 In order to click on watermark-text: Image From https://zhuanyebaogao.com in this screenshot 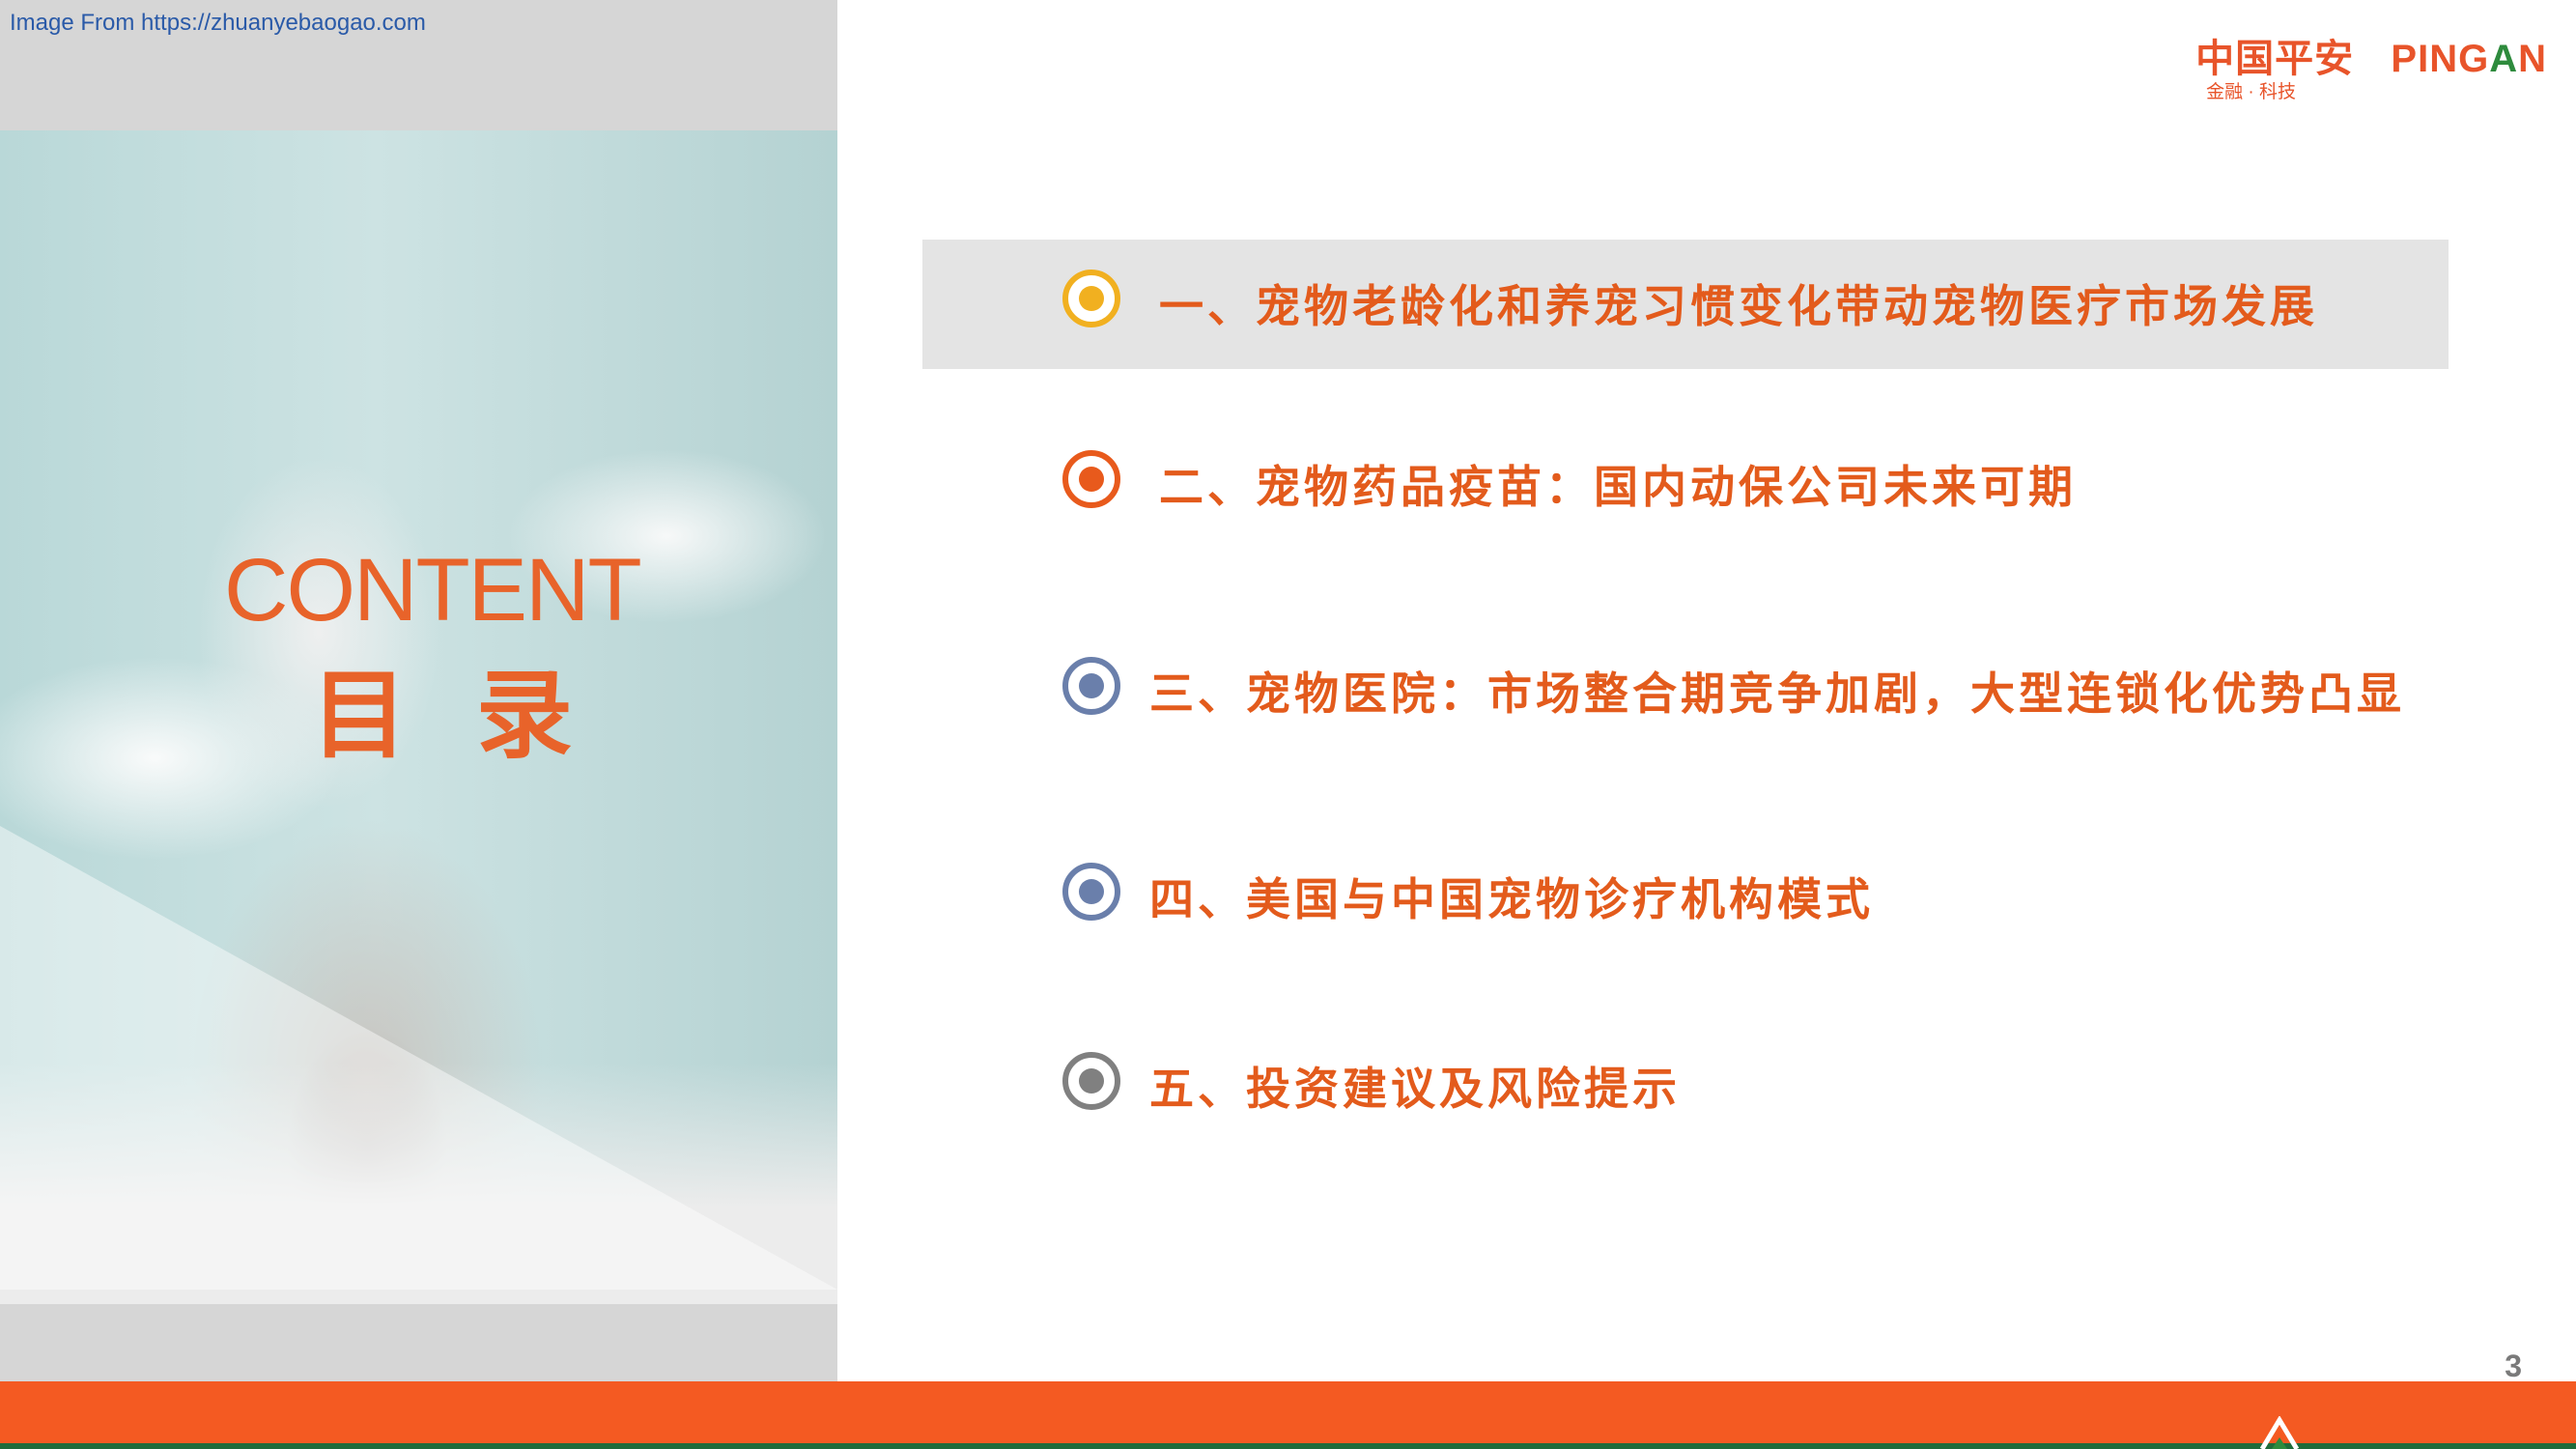, I will do `click(218, 23)`.